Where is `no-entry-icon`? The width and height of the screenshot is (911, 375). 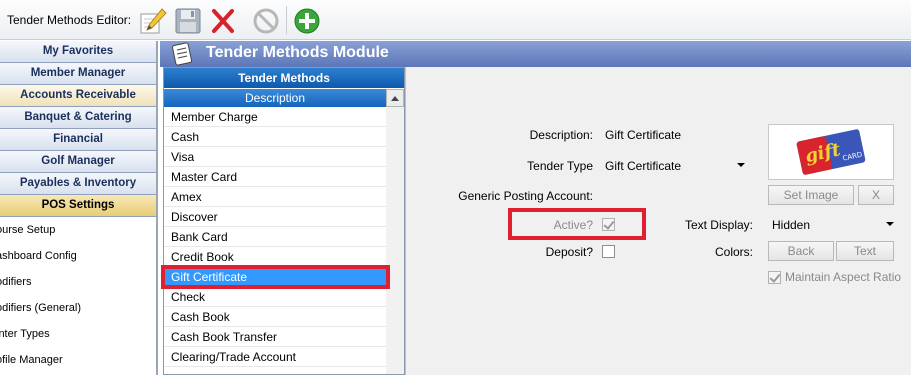
no-entry-icon is located at coordinates (266, 21).